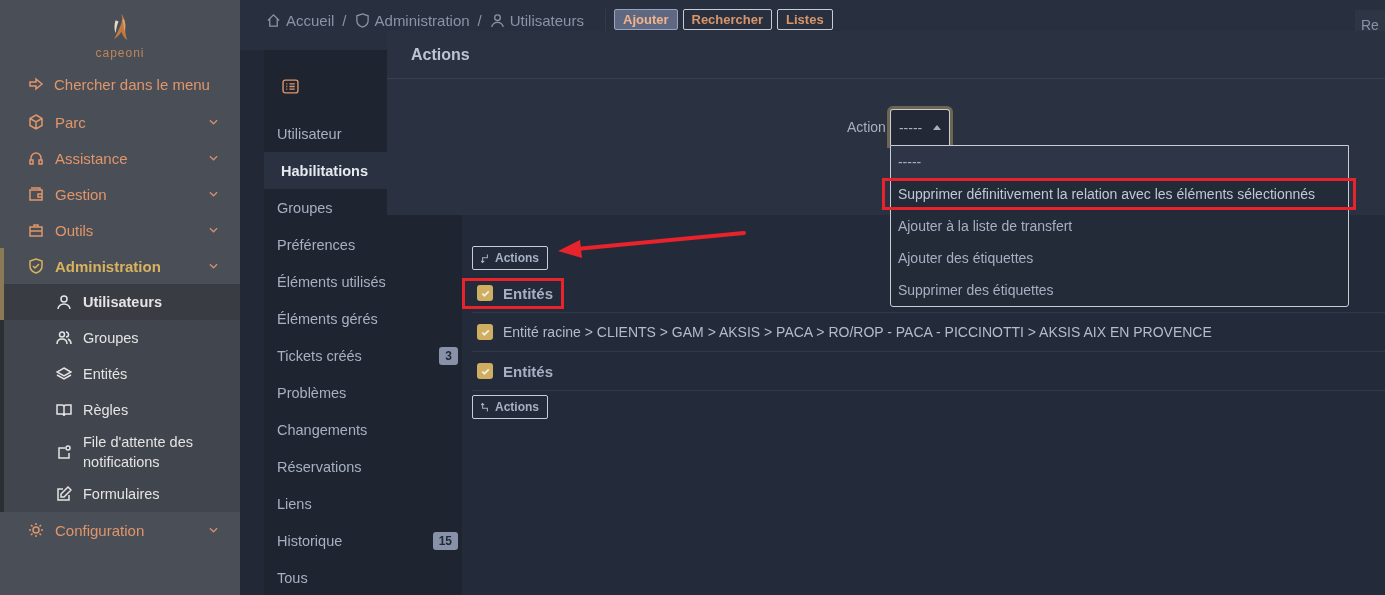 The image size is (1385, 595). I want to click on submenu-item: Règles, so click(120, 410).